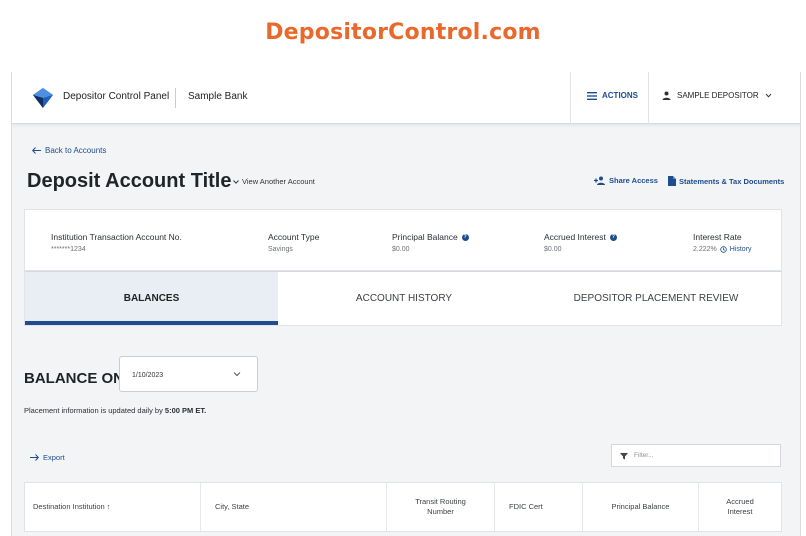 The height and width of the screenshot is (536, 806). I want to click on add-user-icon, so click(599, 180).